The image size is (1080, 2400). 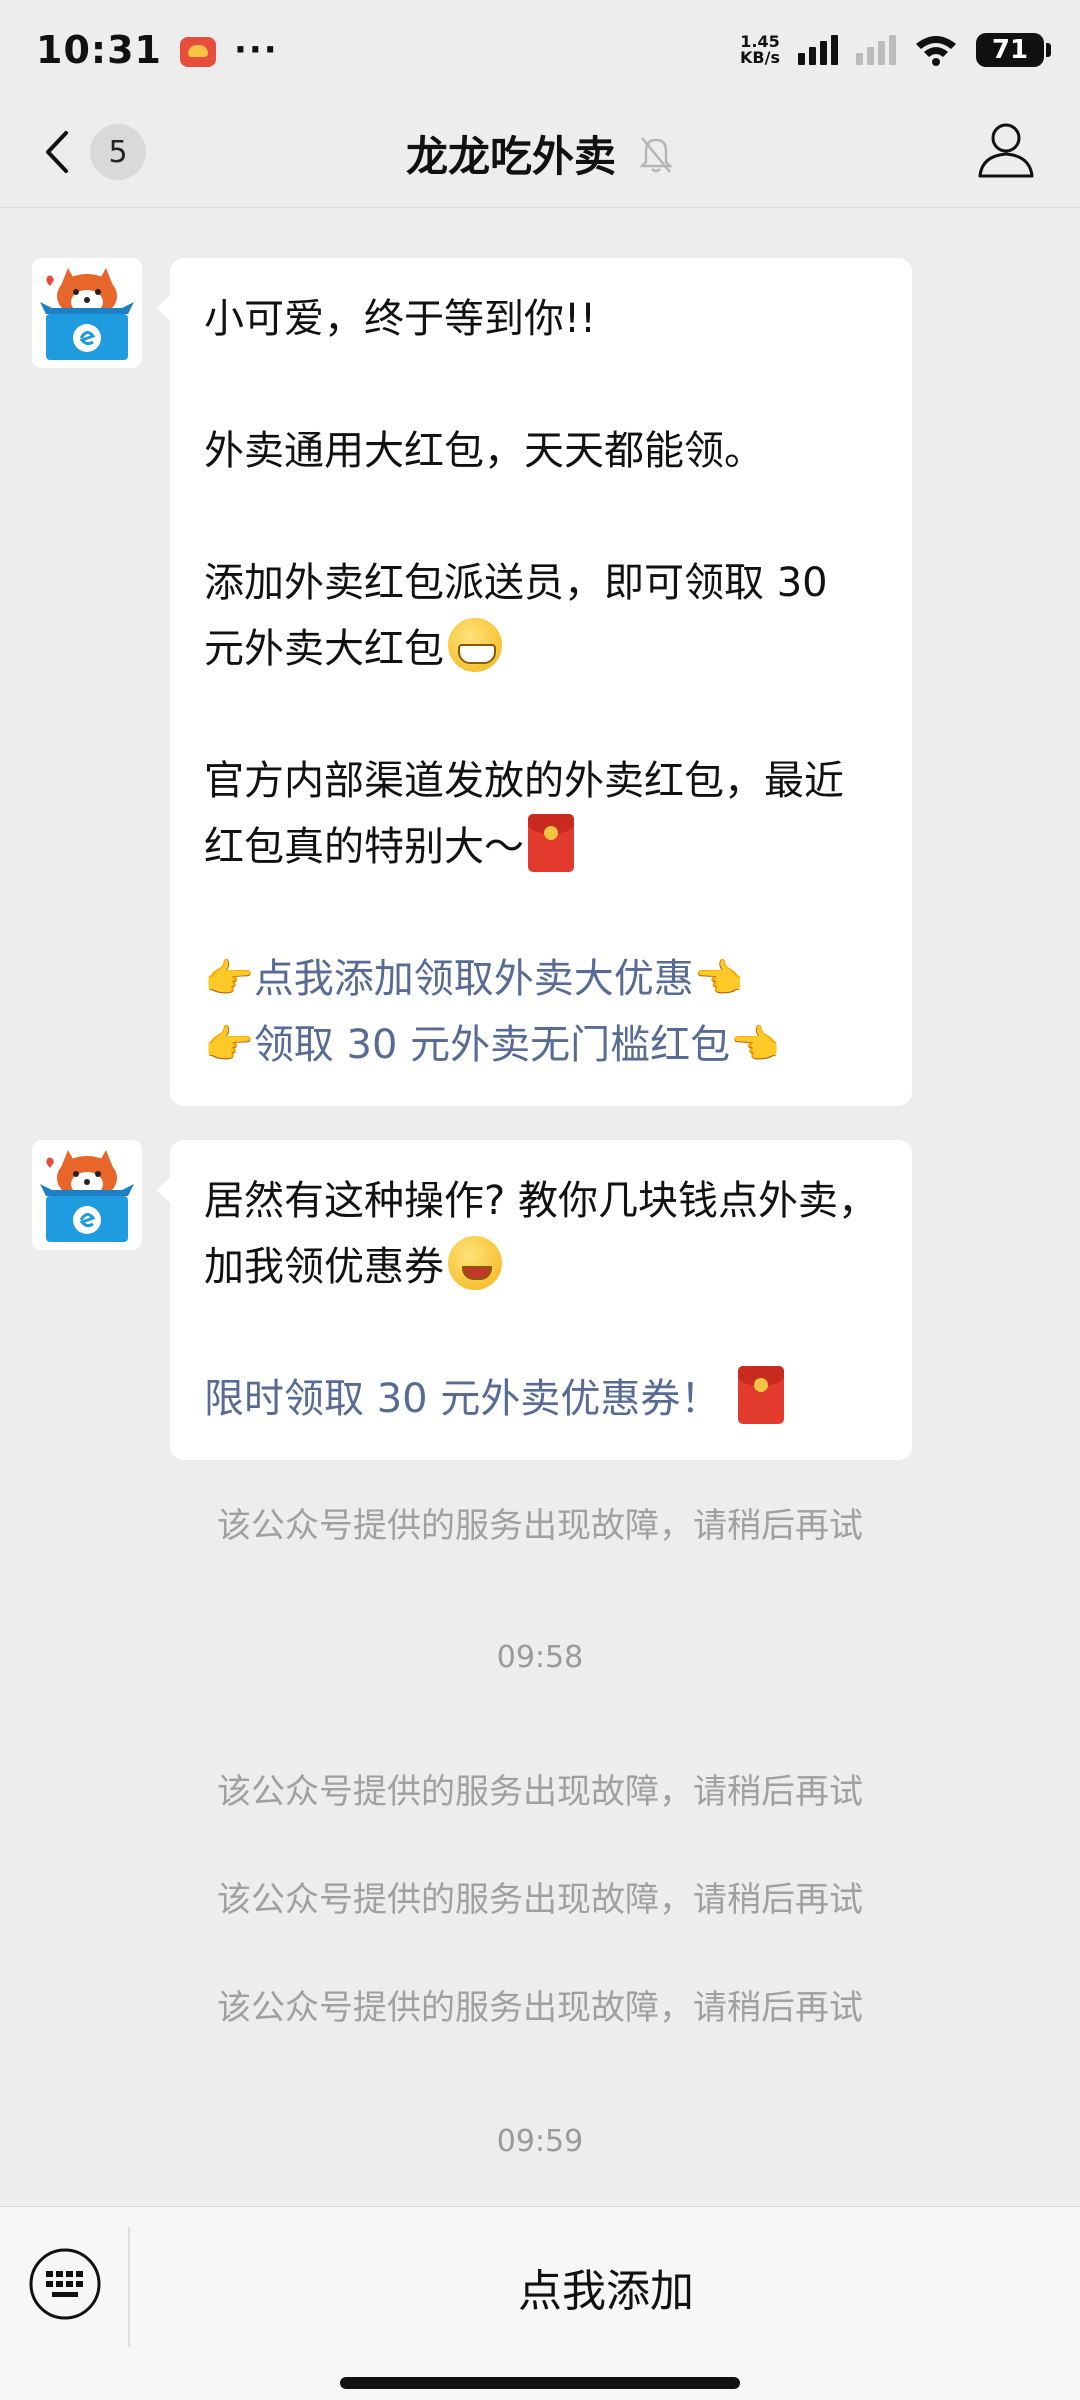 What do you see at coordinates (57, 152) in the screenshot?
I see `back-icon` at bounding box center [57, 152].